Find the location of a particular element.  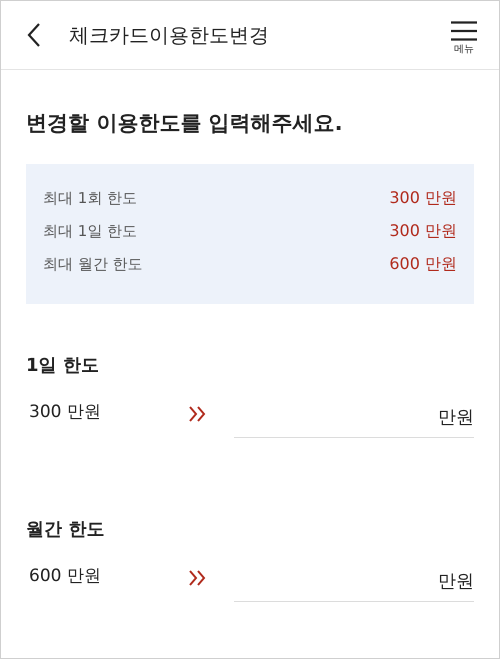

limit-label: 최대 1일 한도 is located at coordinates (90, 231).